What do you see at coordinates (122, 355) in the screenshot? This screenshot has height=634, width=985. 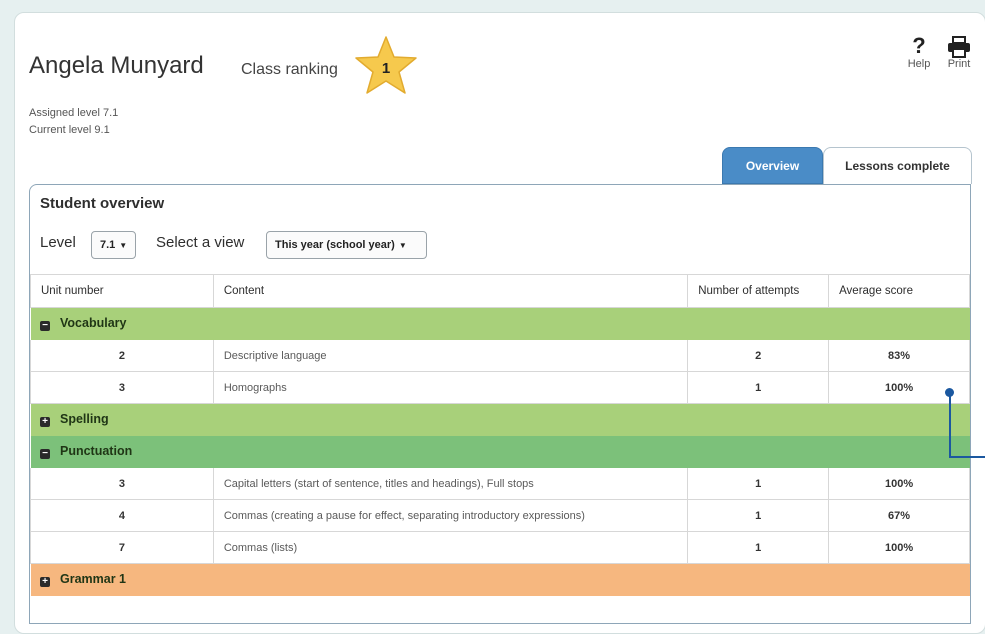 I see `unit-number-cell: 2` at bounding box center [122, 355].